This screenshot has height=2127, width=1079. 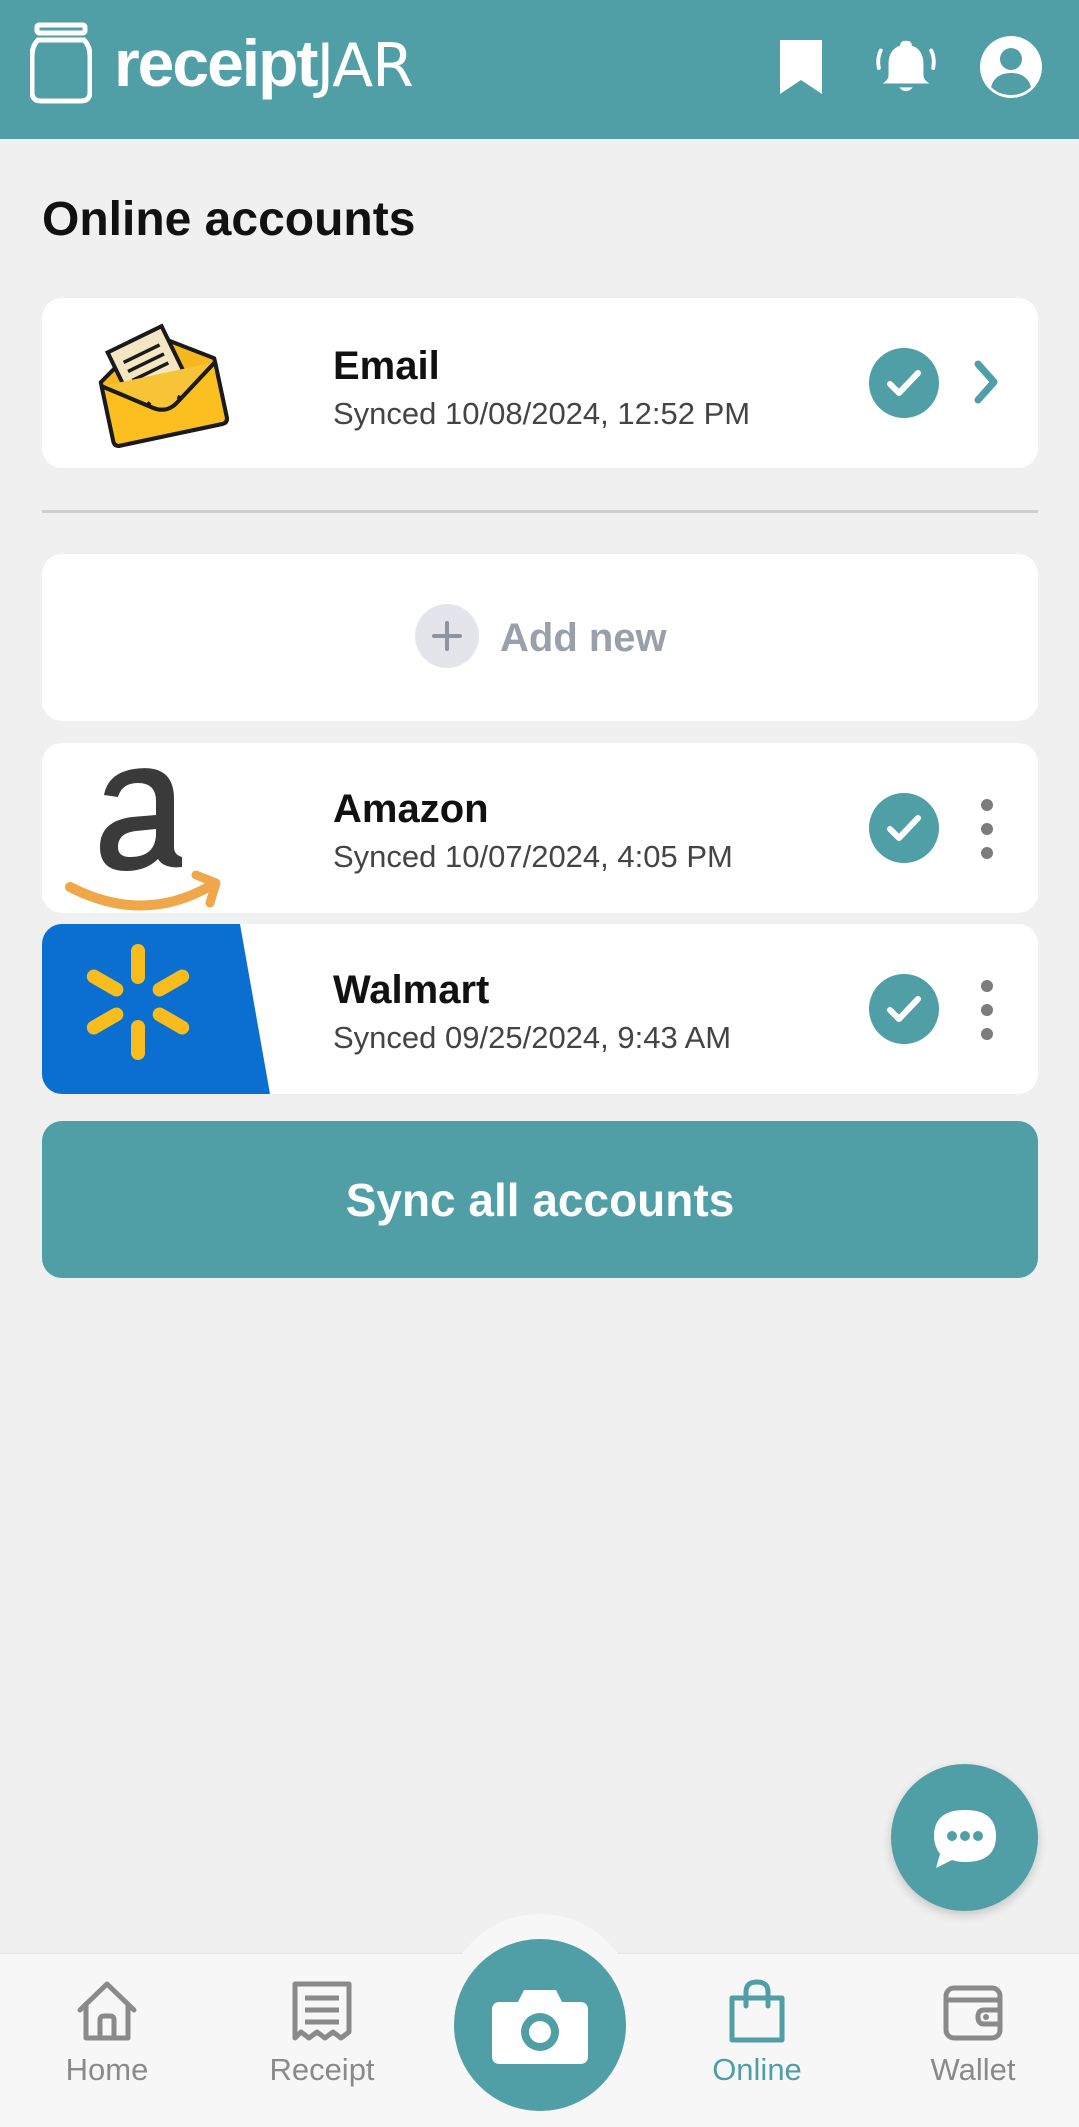 What do you see at coordinates (583, 638) in the screenshot?
I see `add-new-label: Add new` at bounding box center [583, 638].